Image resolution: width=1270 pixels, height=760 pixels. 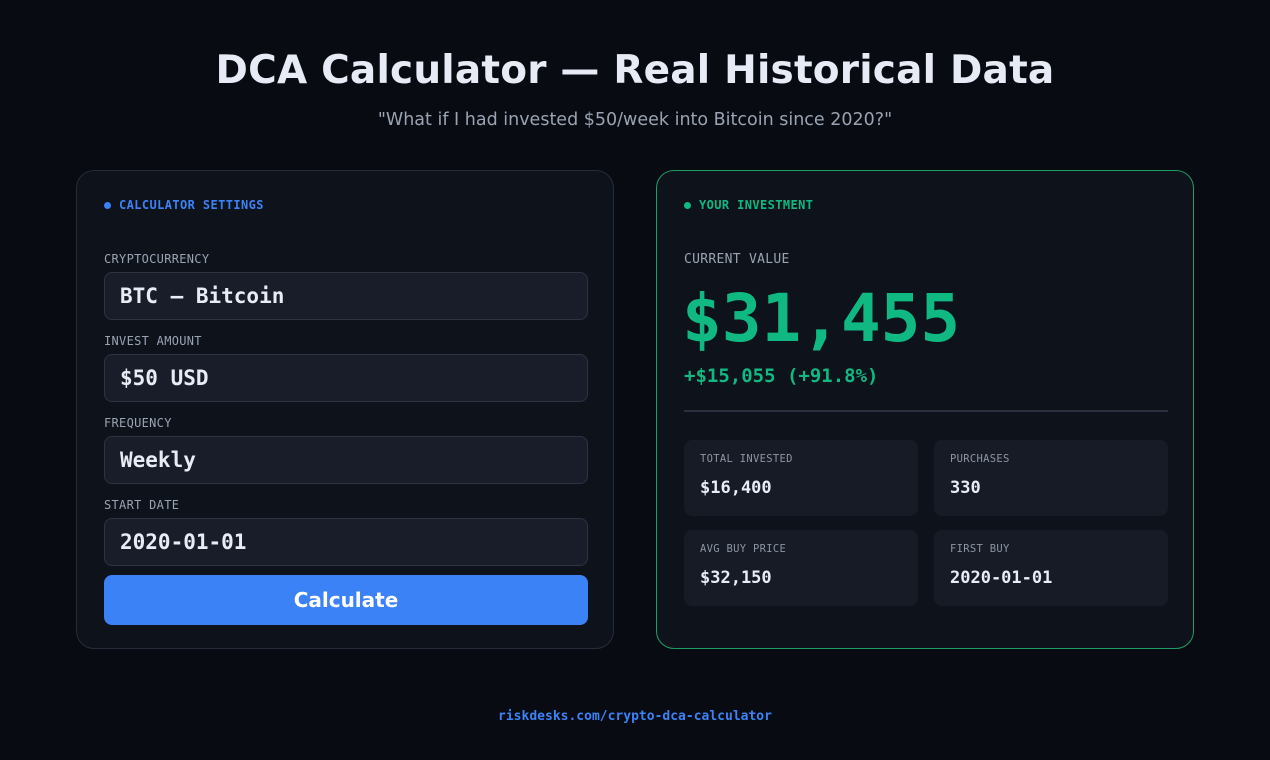 I want to click on settings-heading: CALCULATOR SETTINGS, so click(x=184, y=205).